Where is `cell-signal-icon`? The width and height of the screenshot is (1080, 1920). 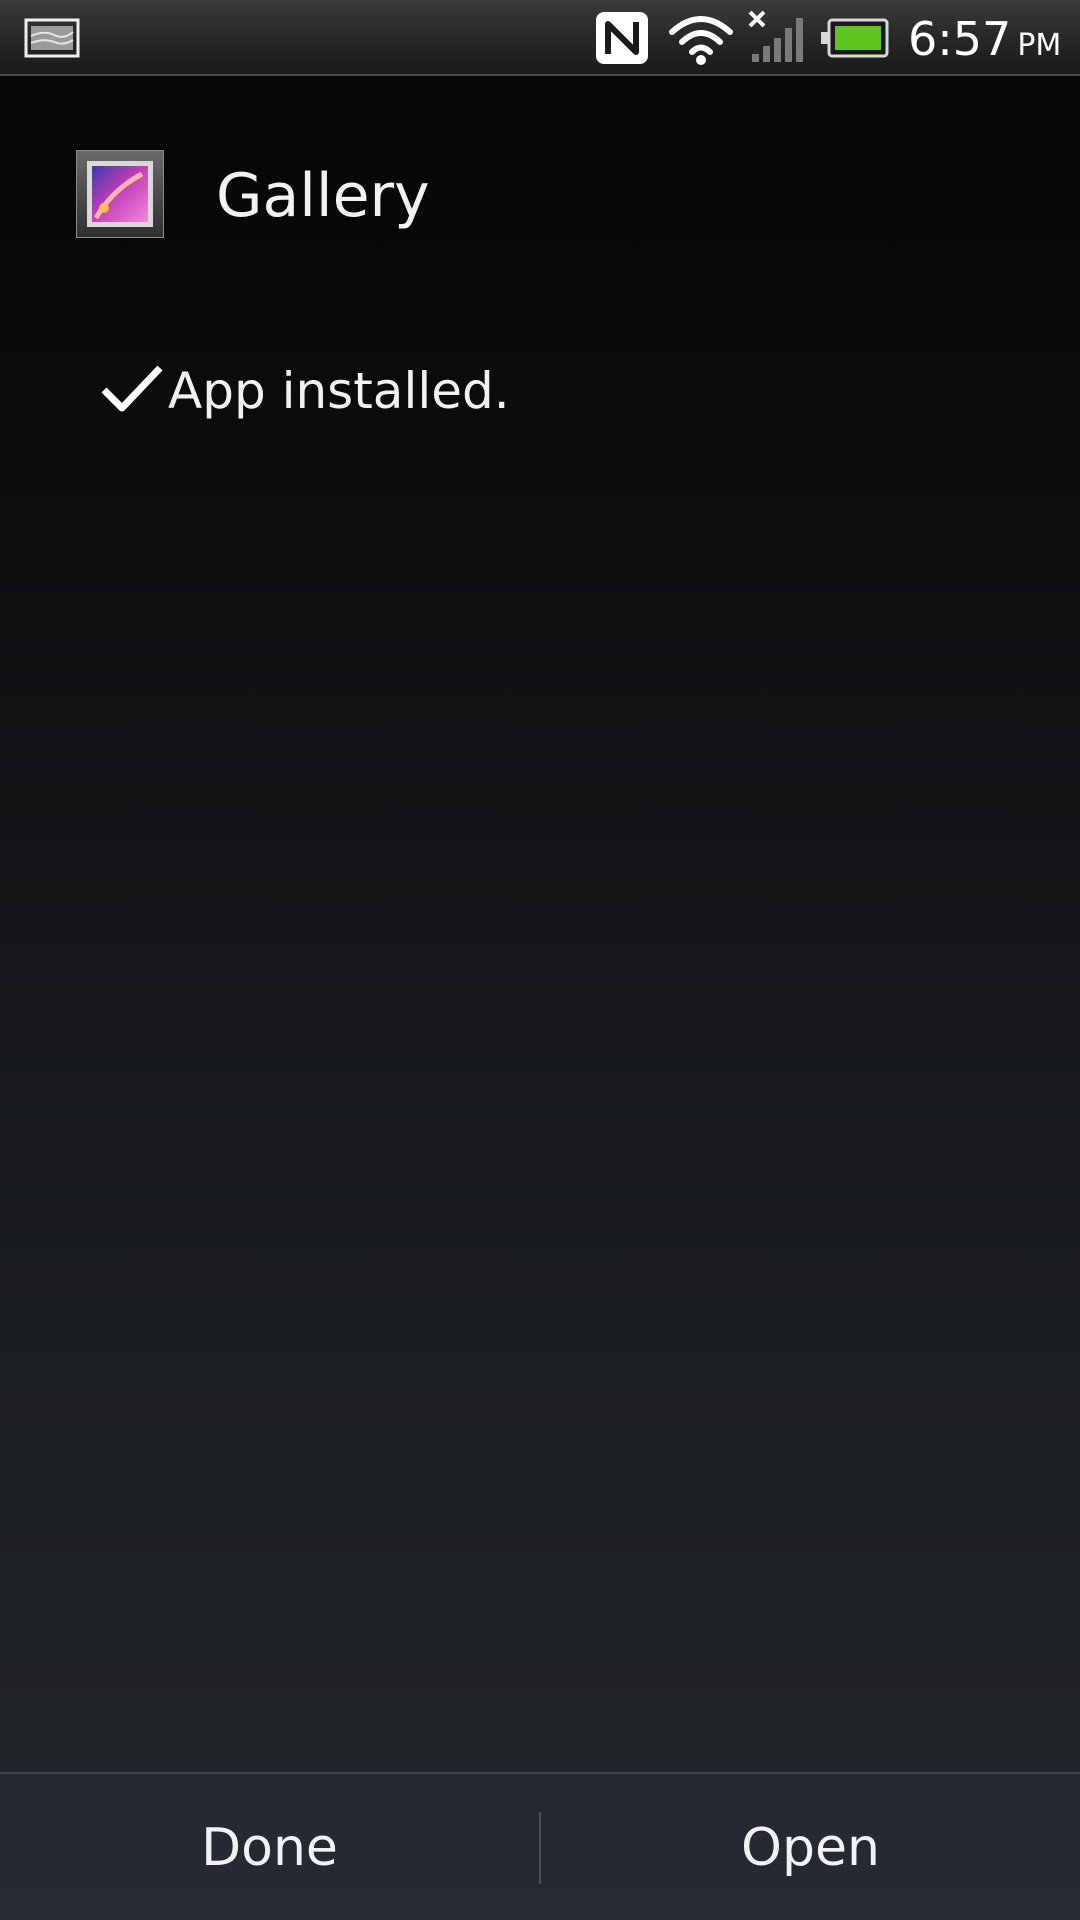
cell-signal-icon is located at coordinates (775, 36).